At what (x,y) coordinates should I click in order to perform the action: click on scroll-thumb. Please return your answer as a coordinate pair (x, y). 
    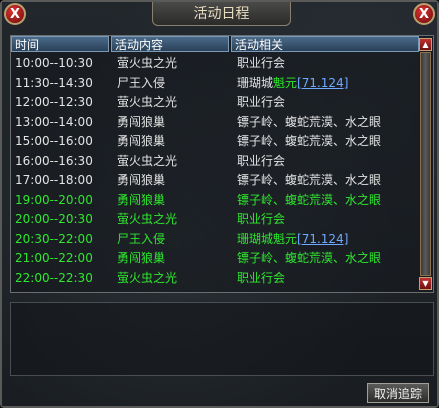
    Looking at the image, I should click on (425, 164).